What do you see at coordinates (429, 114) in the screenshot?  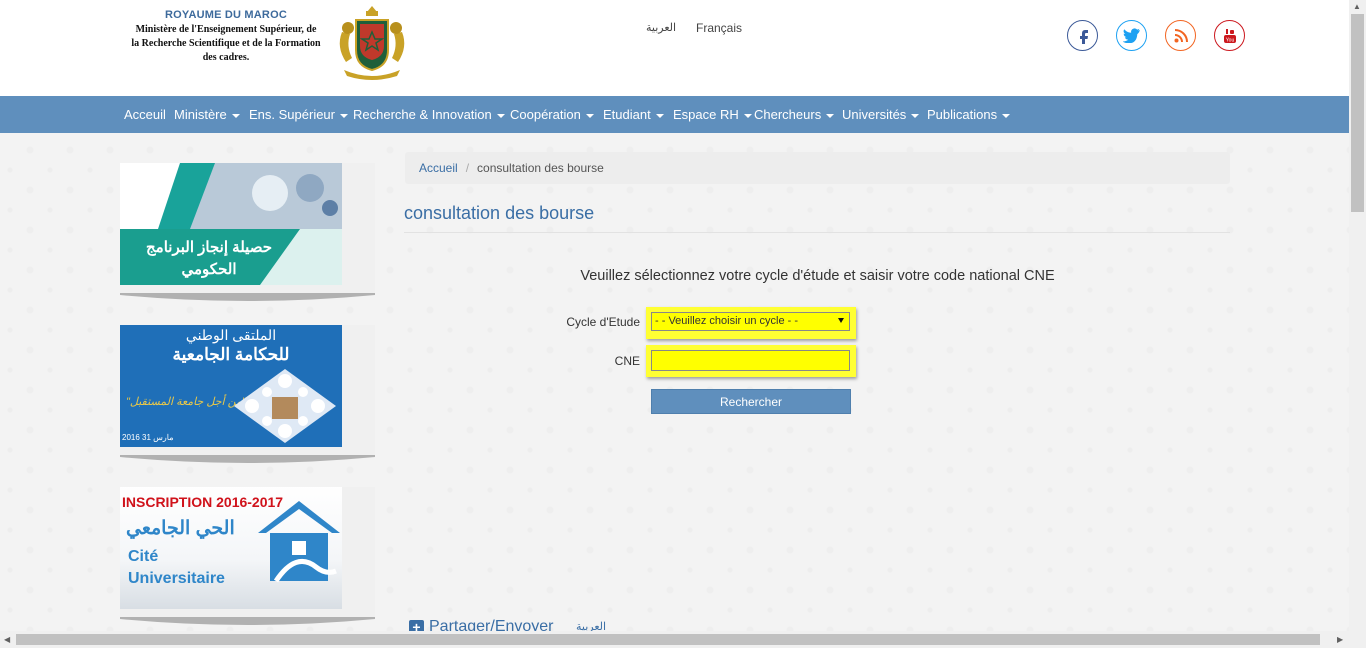 I see `nav-recherche-innovation: Recherche & Innovation` at bounding box center [429, 114].